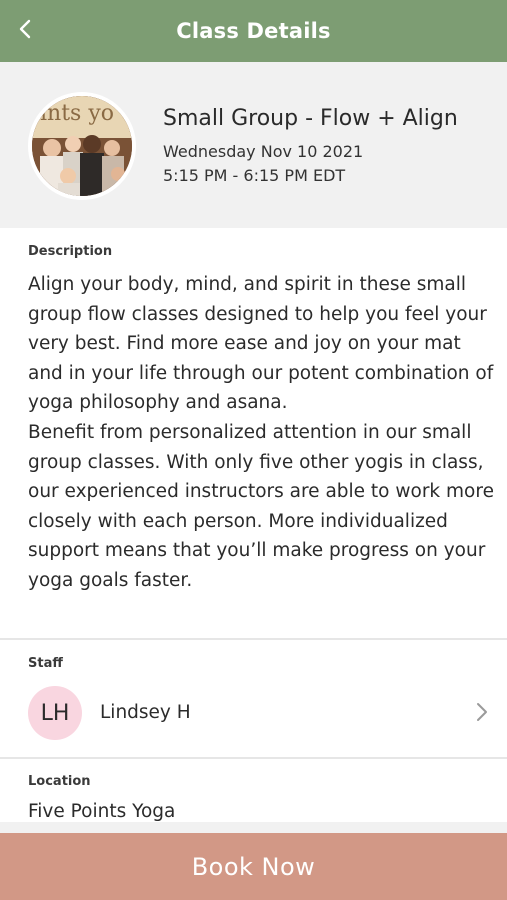  I want to click on studio-logo-text: ints yo, so click(77, 113).